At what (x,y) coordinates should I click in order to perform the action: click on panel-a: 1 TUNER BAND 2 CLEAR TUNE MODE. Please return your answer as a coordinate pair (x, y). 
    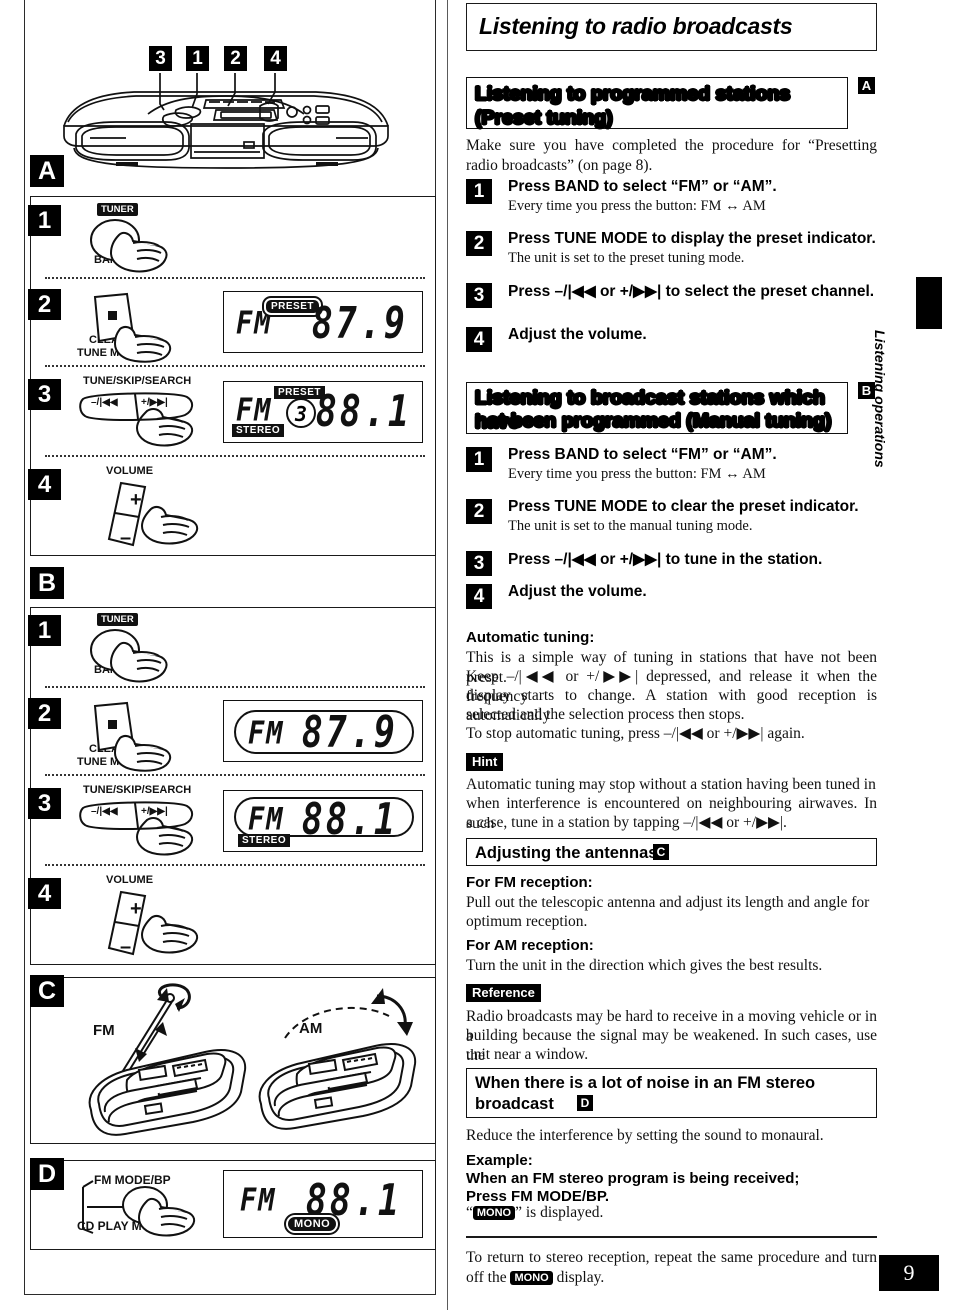
    Looking at the image, I should click on (232, 376).